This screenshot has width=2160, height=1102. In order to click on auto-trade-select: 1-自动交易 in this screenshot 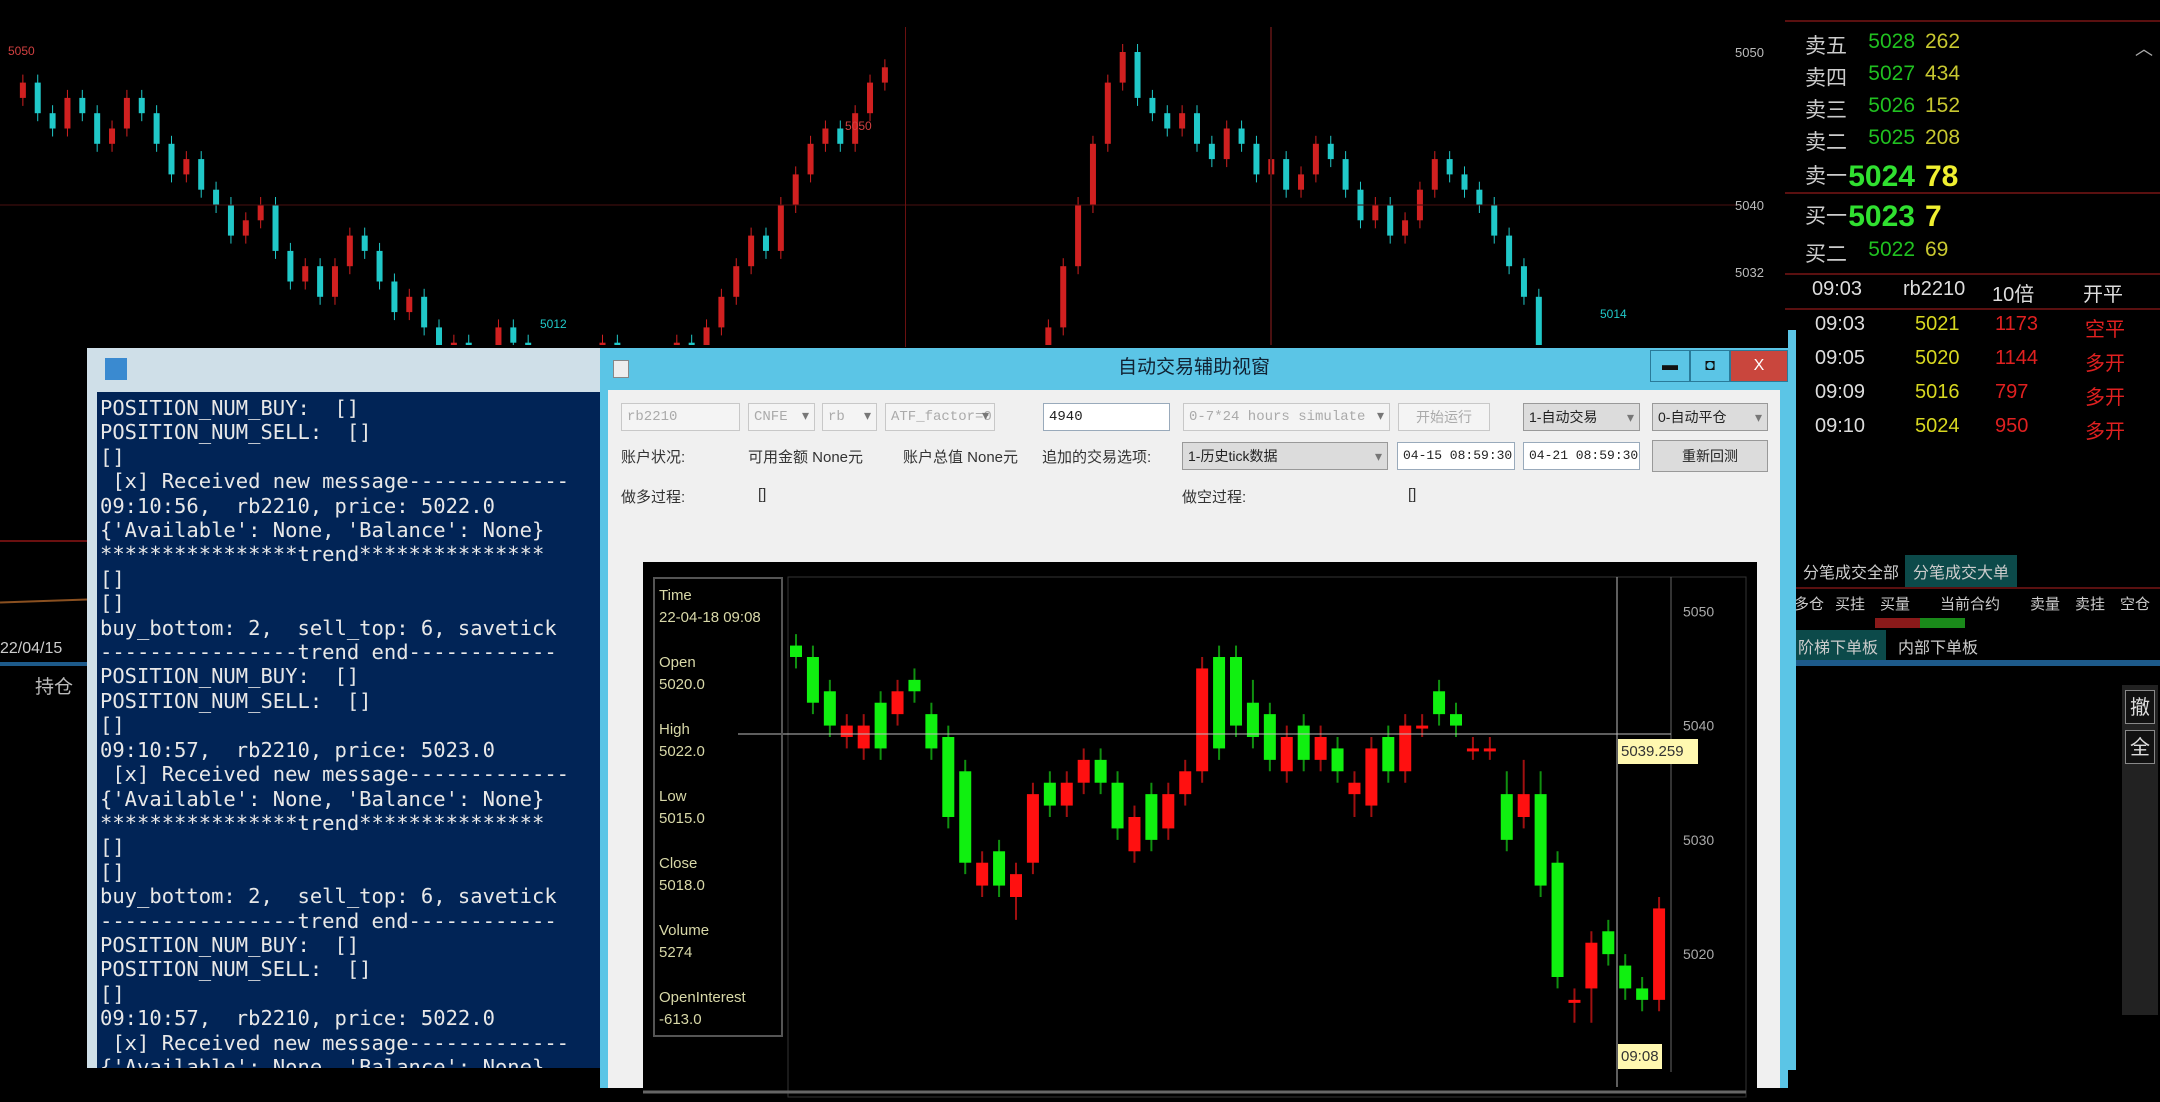, I will do `click(1581, 417)`.